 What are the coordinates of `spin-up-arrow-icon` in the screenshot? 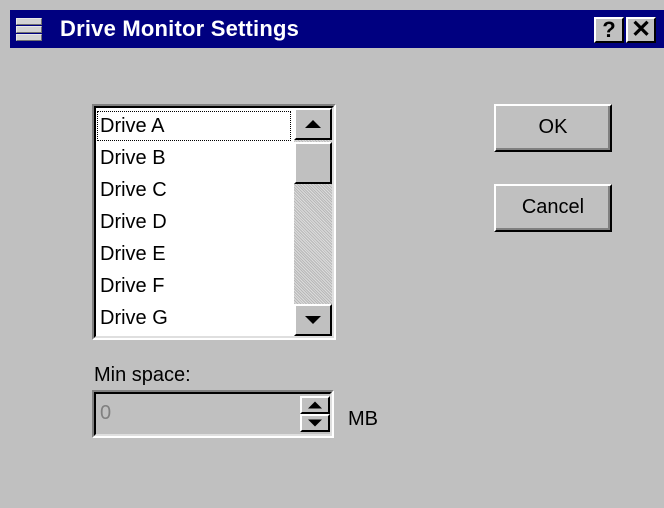 It's located at (315, 405).